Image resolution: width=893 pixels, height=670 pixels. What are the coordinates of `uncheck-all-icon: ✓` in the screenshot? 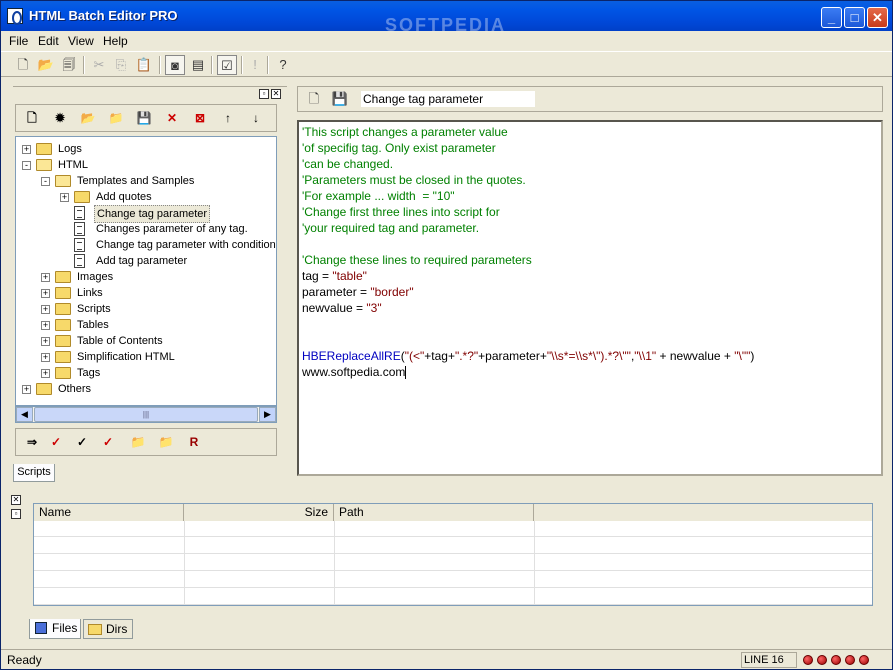 It's located at (82, 442).